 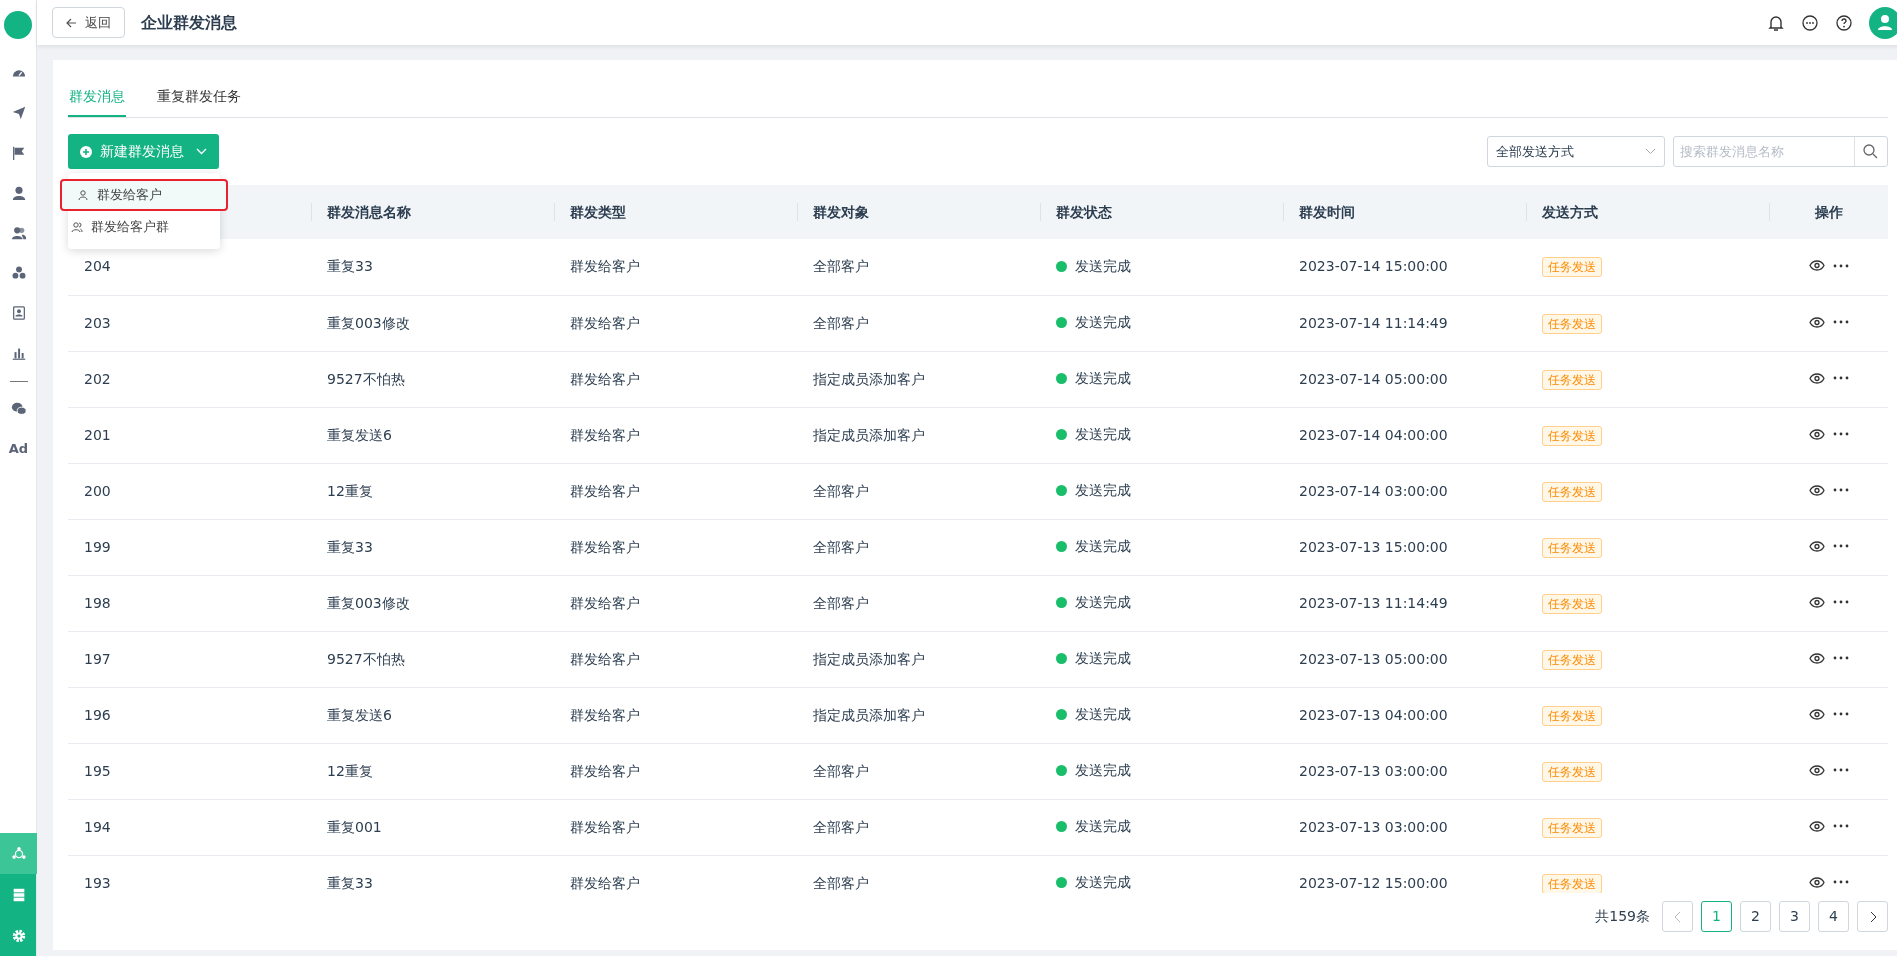 What do you see at coordinates (1373, 658) in the screenshot?
I see `table-cell: 2023-07-13 05:00:00` at bounding box center [1373, 658].